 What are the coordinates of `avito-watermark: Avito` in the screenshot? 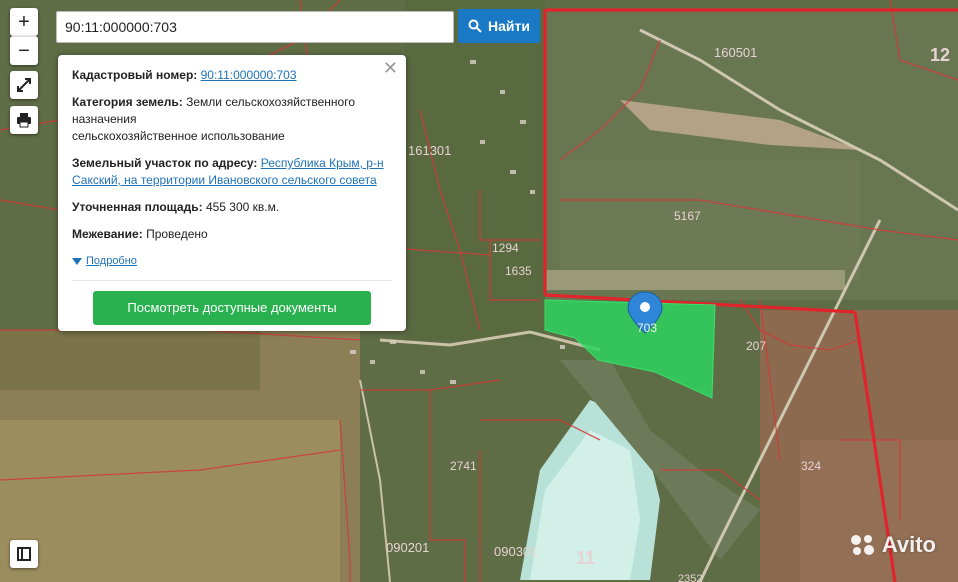 It's located at (893, 545).